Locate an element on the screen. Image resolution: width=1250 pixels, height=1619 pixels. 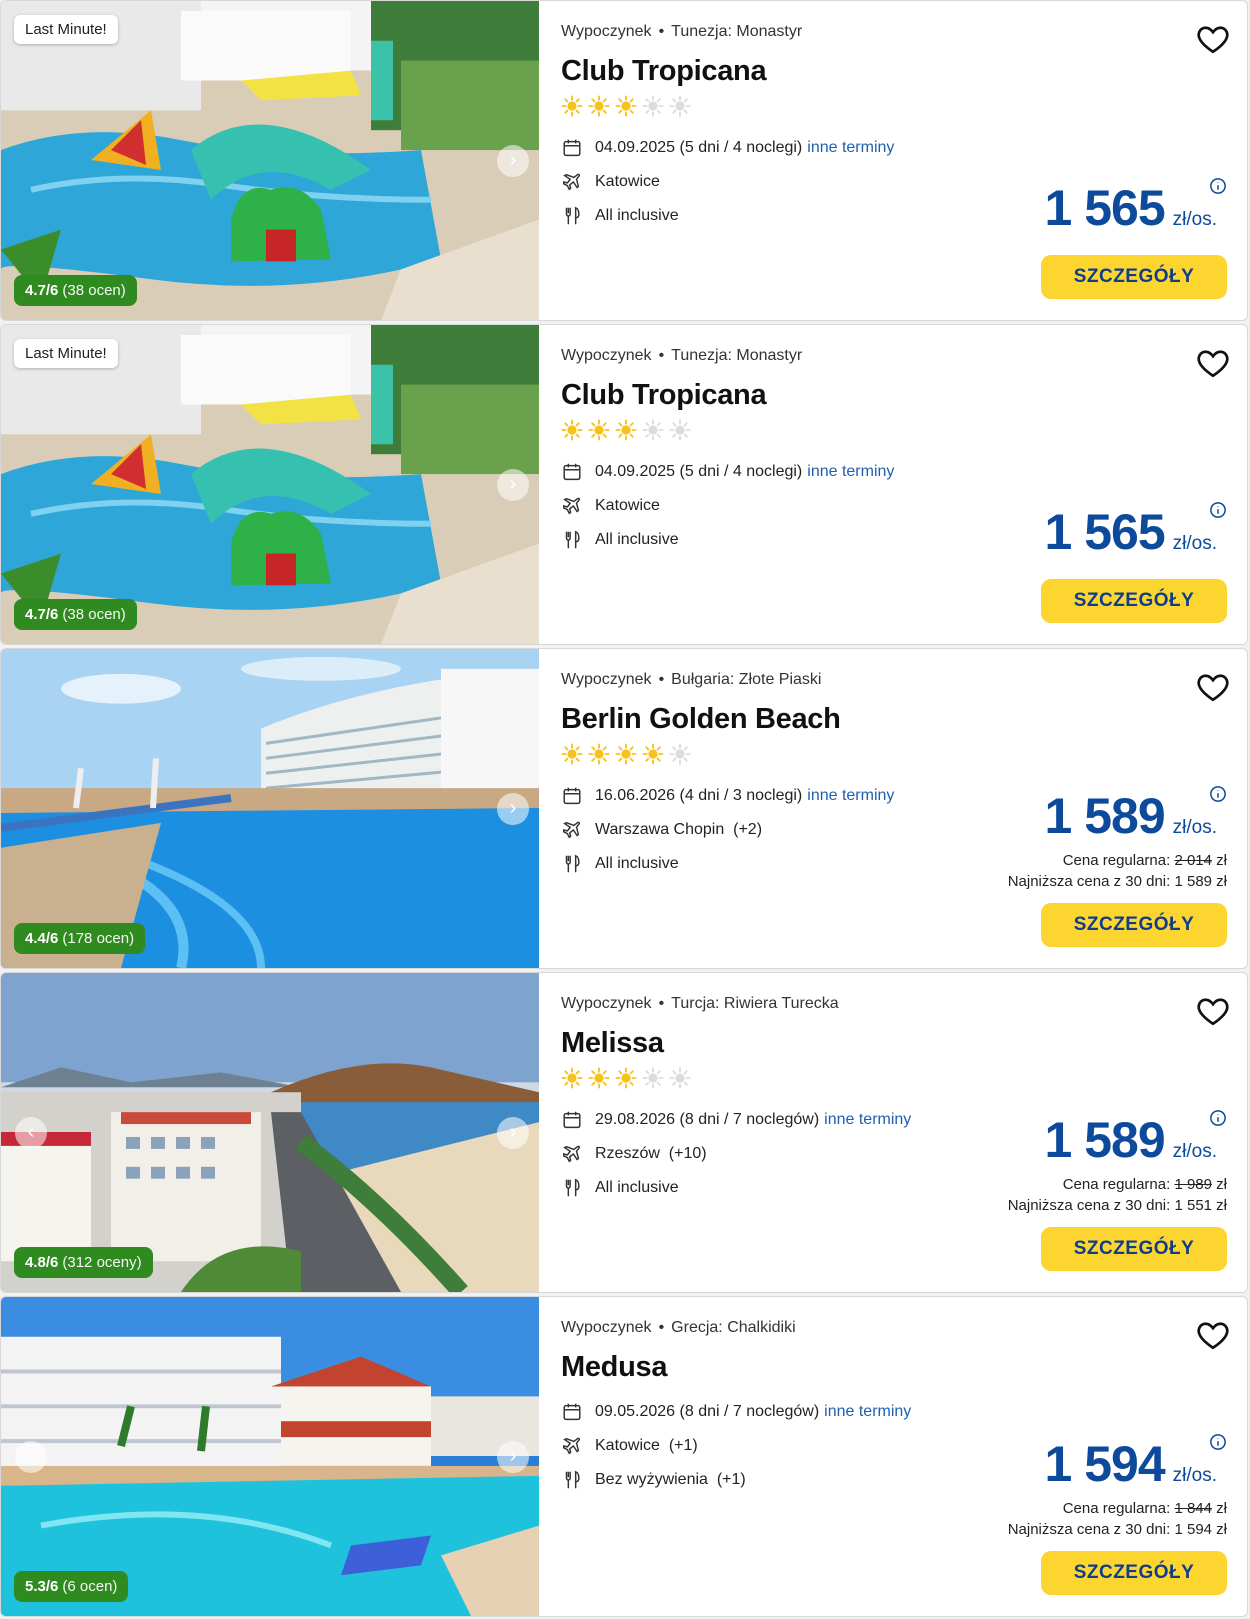
offer-price: 1 594 zł/os. is located at coordinates (1135, 1463).